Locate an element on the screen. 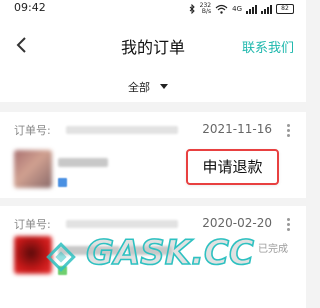  apply-refund-button: 申请退款 is located at coordinates (232, 167).